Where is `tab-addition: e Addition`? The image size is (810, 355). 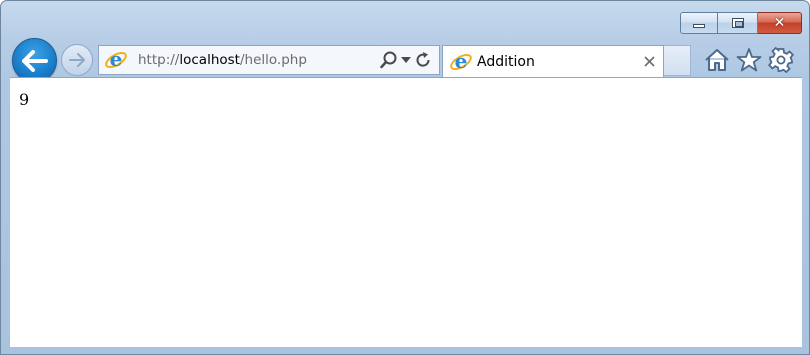
tab-addition: e Addition is located at coordinates (553, 61).